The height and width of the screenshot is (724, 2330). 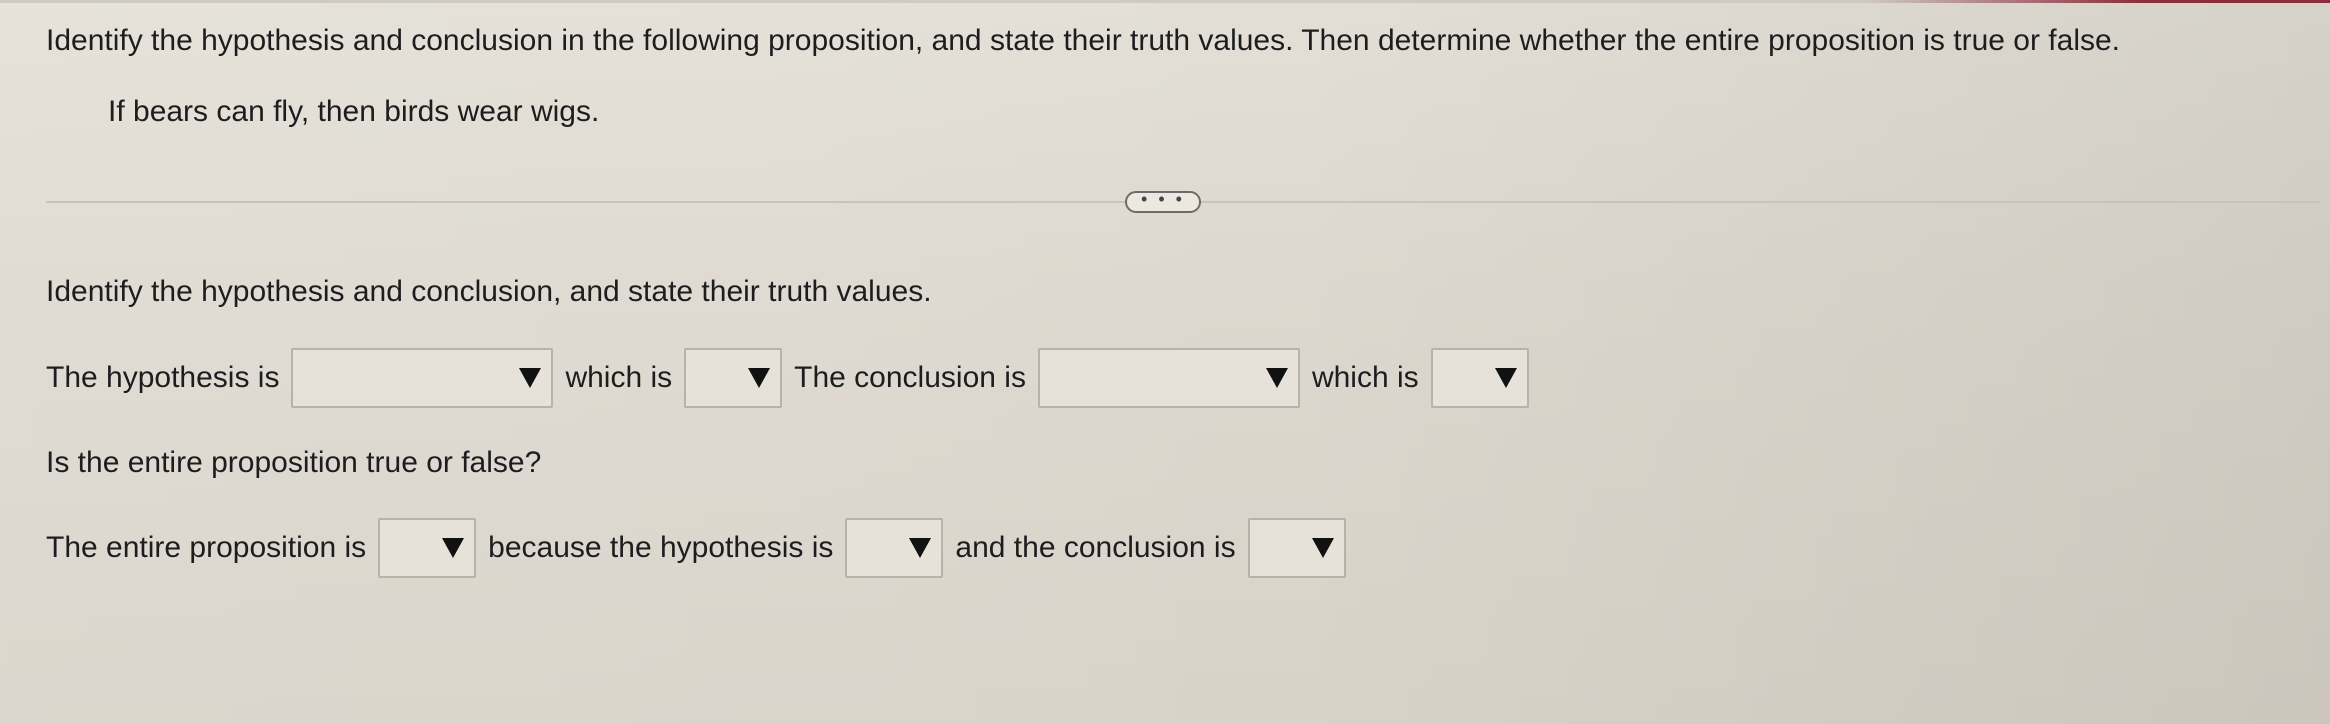 I want to click on entire-proposition-label: The entire proposition is, so click(x=206, y=547).